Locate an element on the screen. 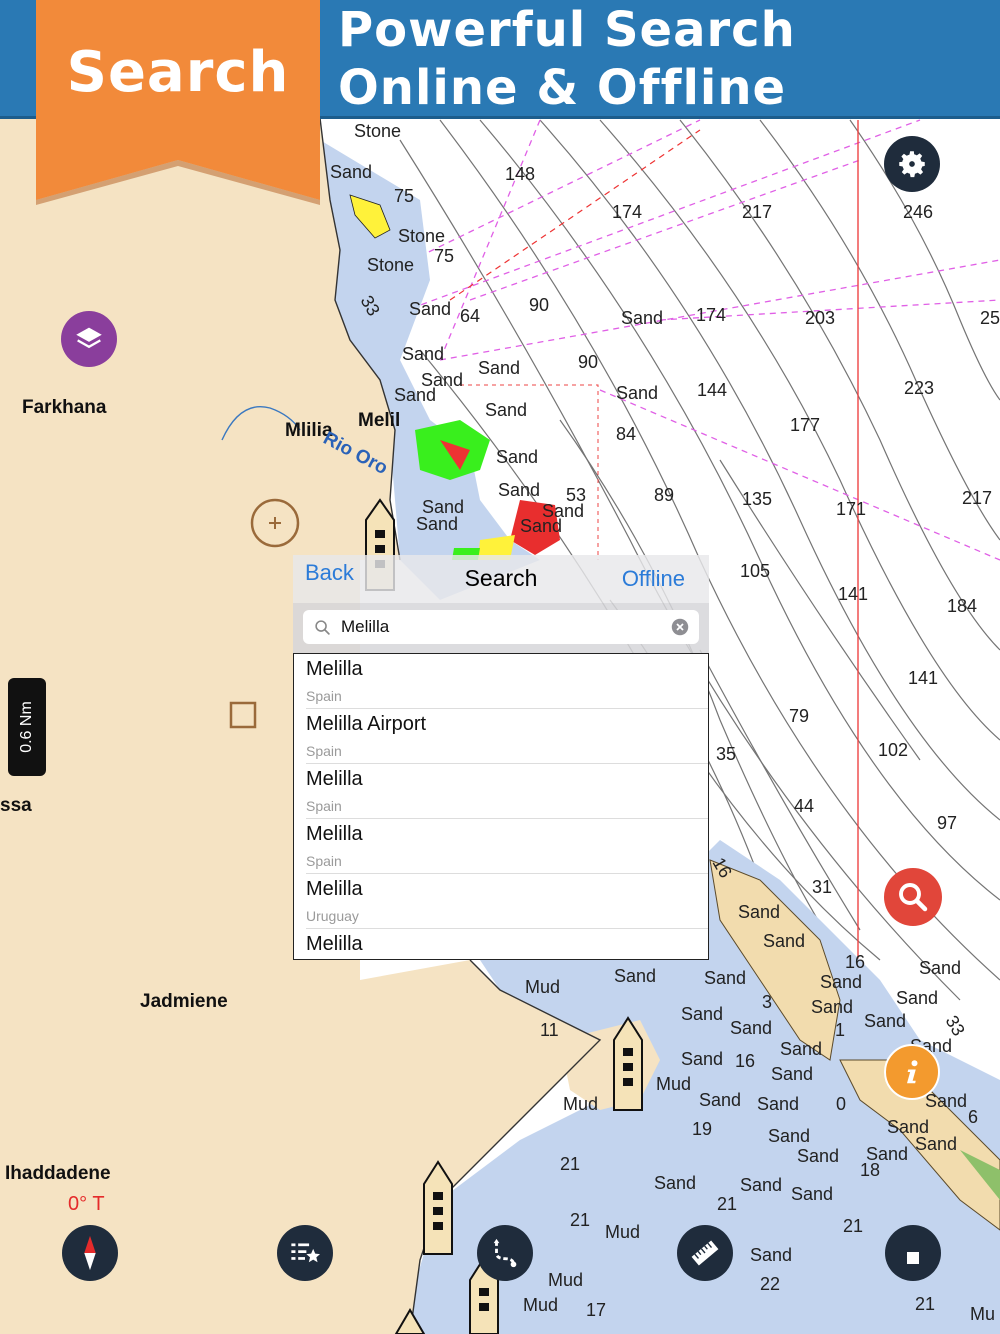 The height and width of the screenshot is (1334, 1000). favorites-list-icon is located at coordinates (305, 1253).